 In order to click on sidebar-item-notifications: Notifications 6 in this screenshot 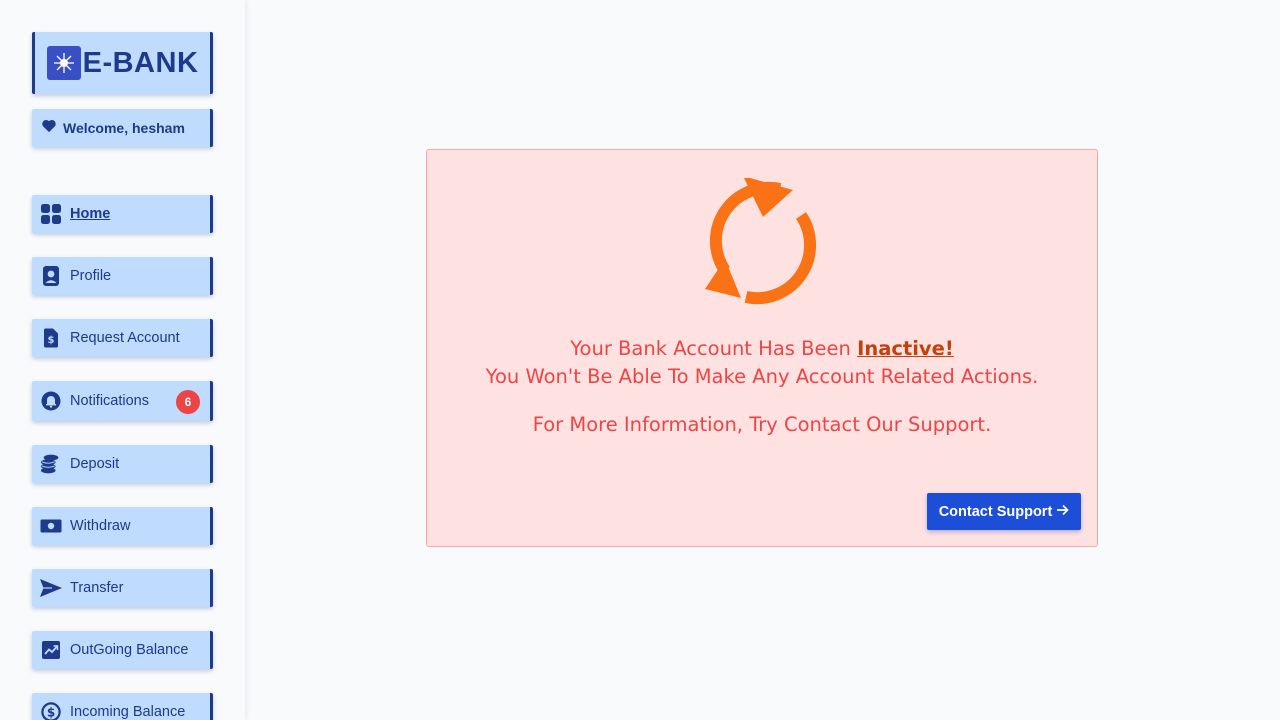, I will do `click(122, 401)`.